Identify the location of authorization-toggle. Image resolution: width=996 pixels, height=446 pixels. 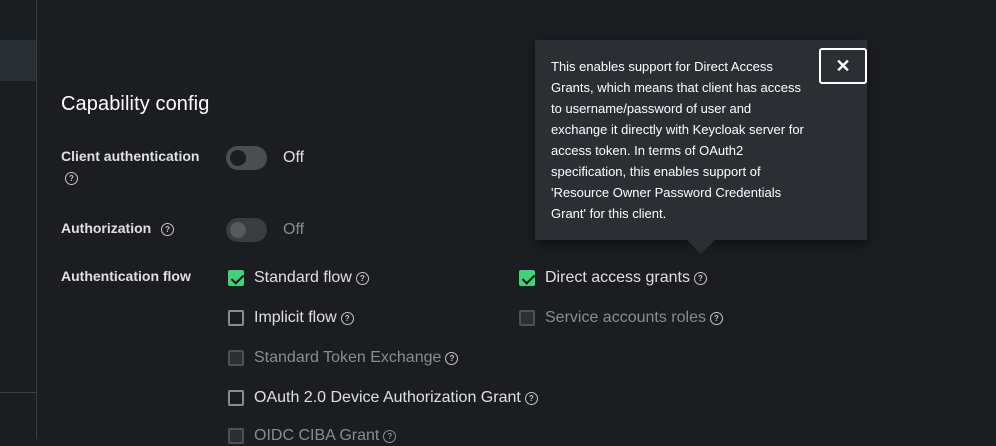
(246, 230).